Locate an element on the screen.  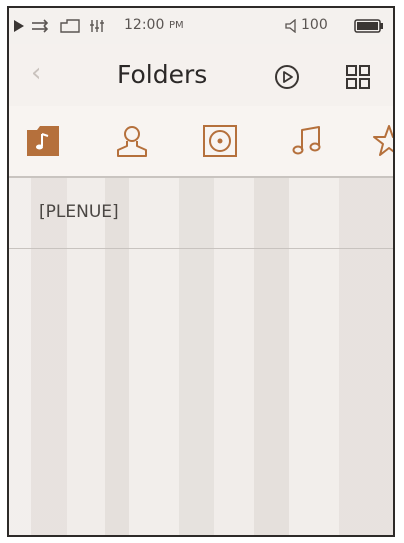
music-folder-icon is located at coordinates (43, 141).